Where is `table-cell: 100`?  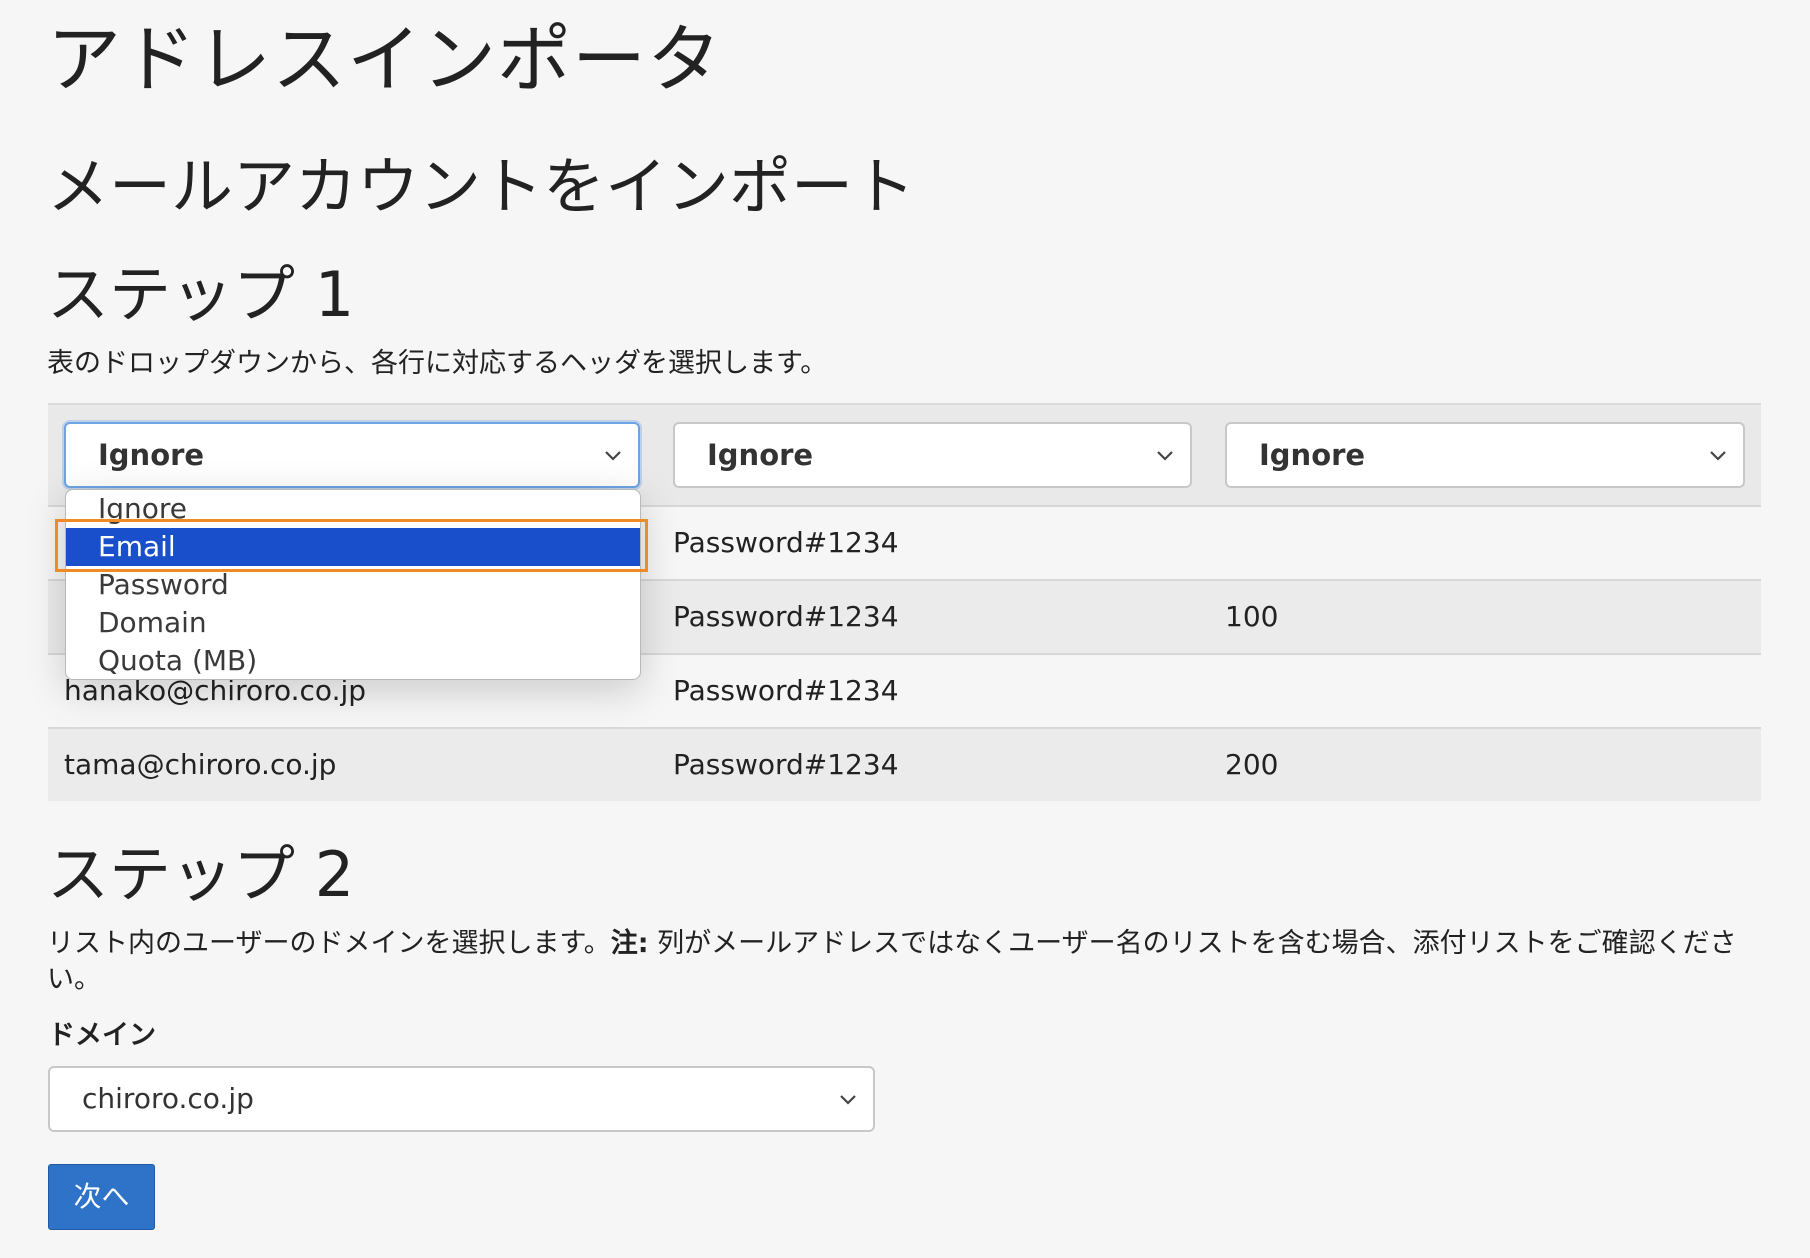
table-cell: 100 is located at coordinates (1252, 616).